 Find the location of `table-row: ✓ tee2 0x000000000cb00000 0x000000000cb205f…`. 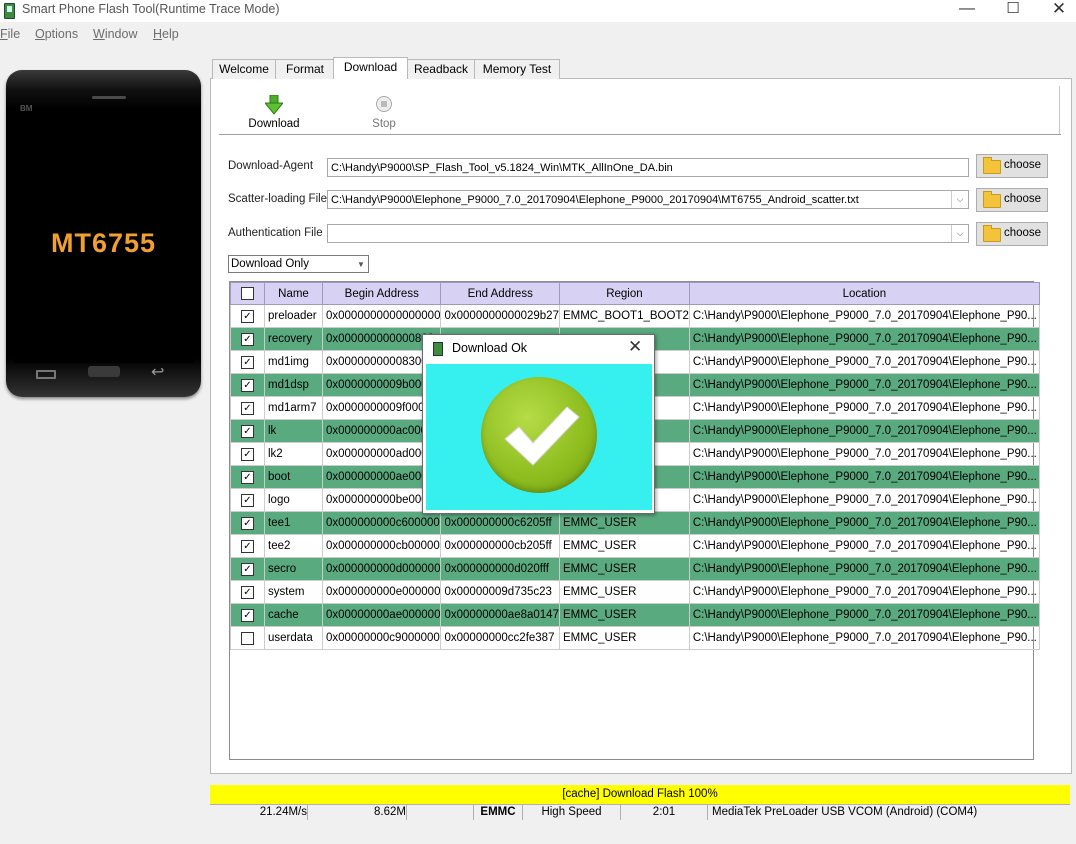

table-row: ✓ tee2 0x000000000cb00000 0x000000000cb205f… is located at coordinates (635, 546).